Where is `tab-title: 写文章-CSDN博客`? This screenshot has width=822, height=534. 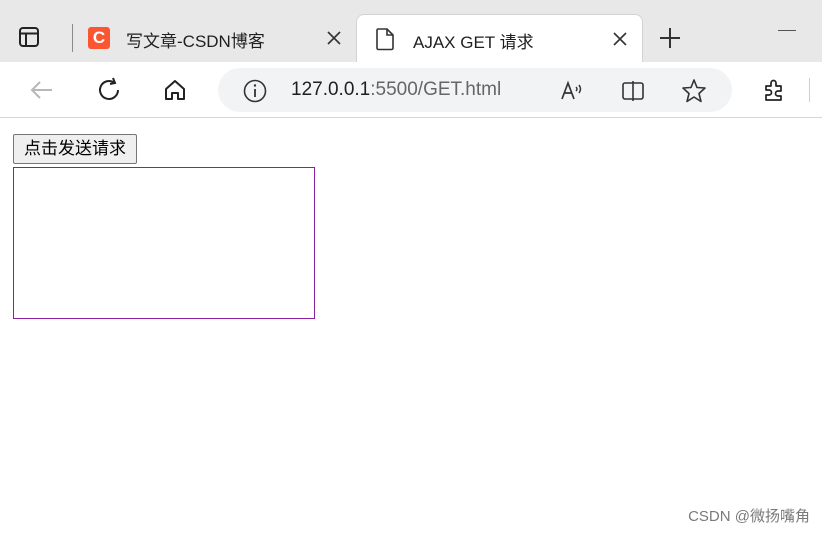
tab-title: 写文章-CSDN博客 is located at coordinates (195, 41).